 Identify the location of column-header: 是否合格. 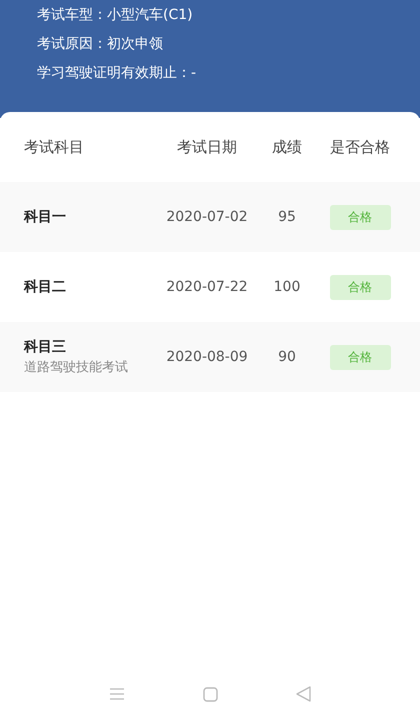
(360, 147).